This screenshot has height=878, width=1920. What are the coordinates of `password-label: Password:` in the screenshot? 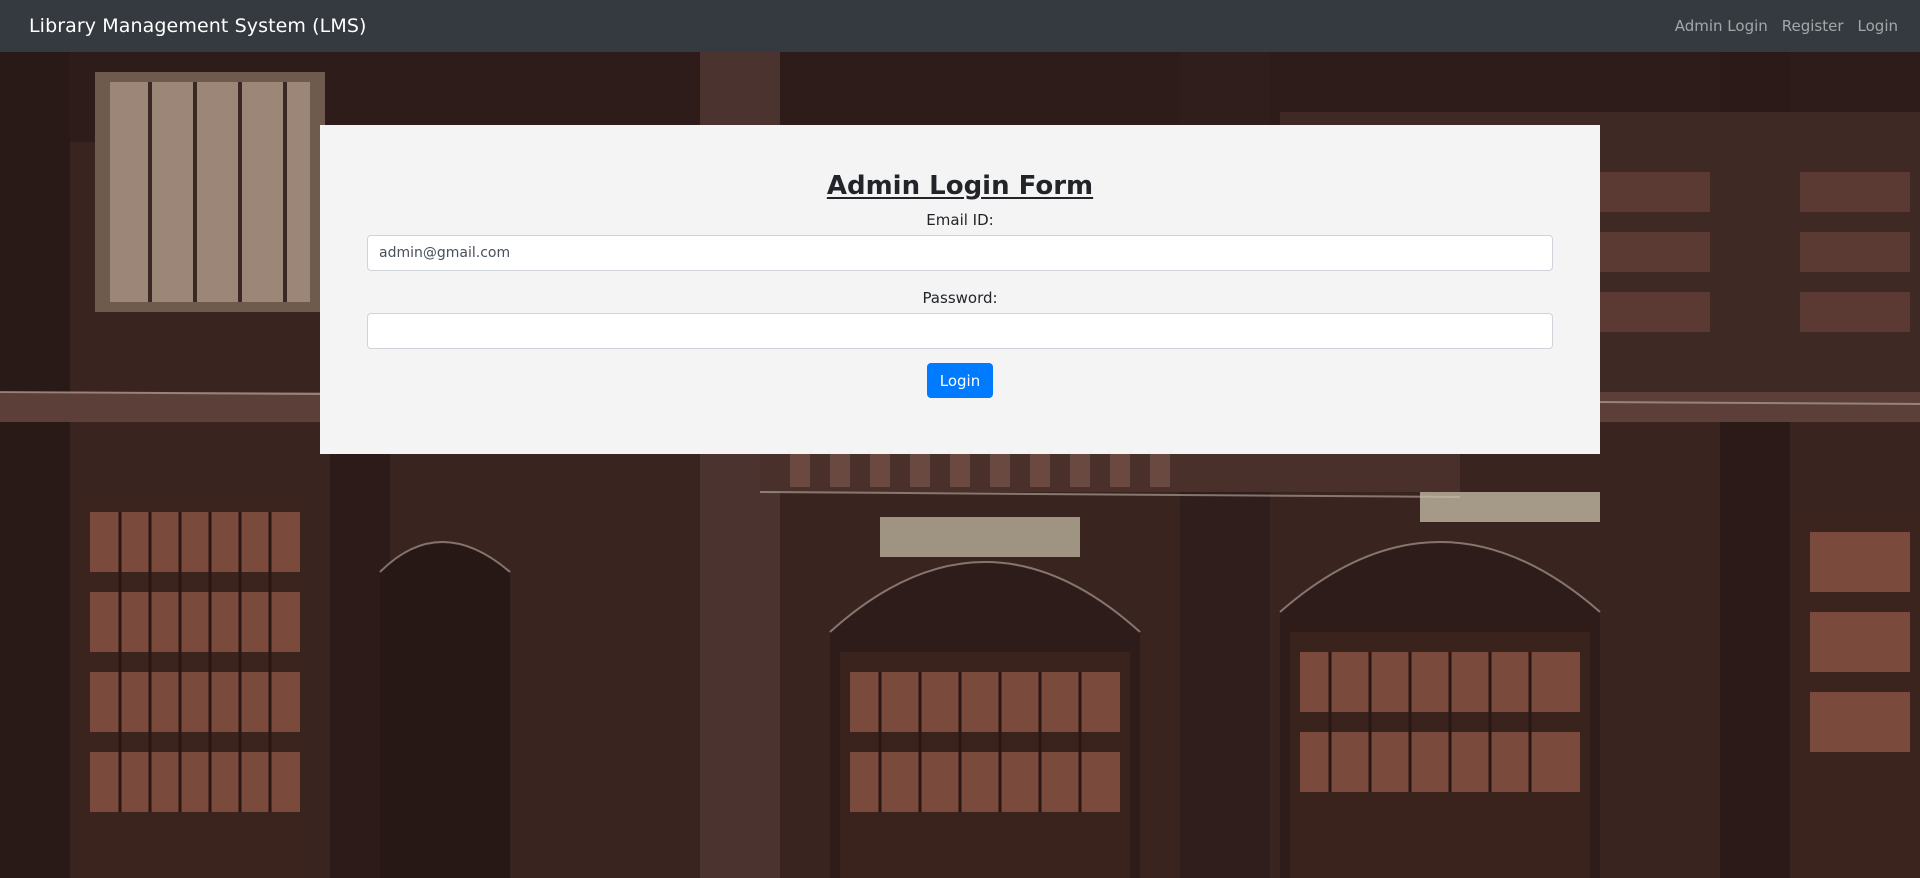 It's located at (960, 298).